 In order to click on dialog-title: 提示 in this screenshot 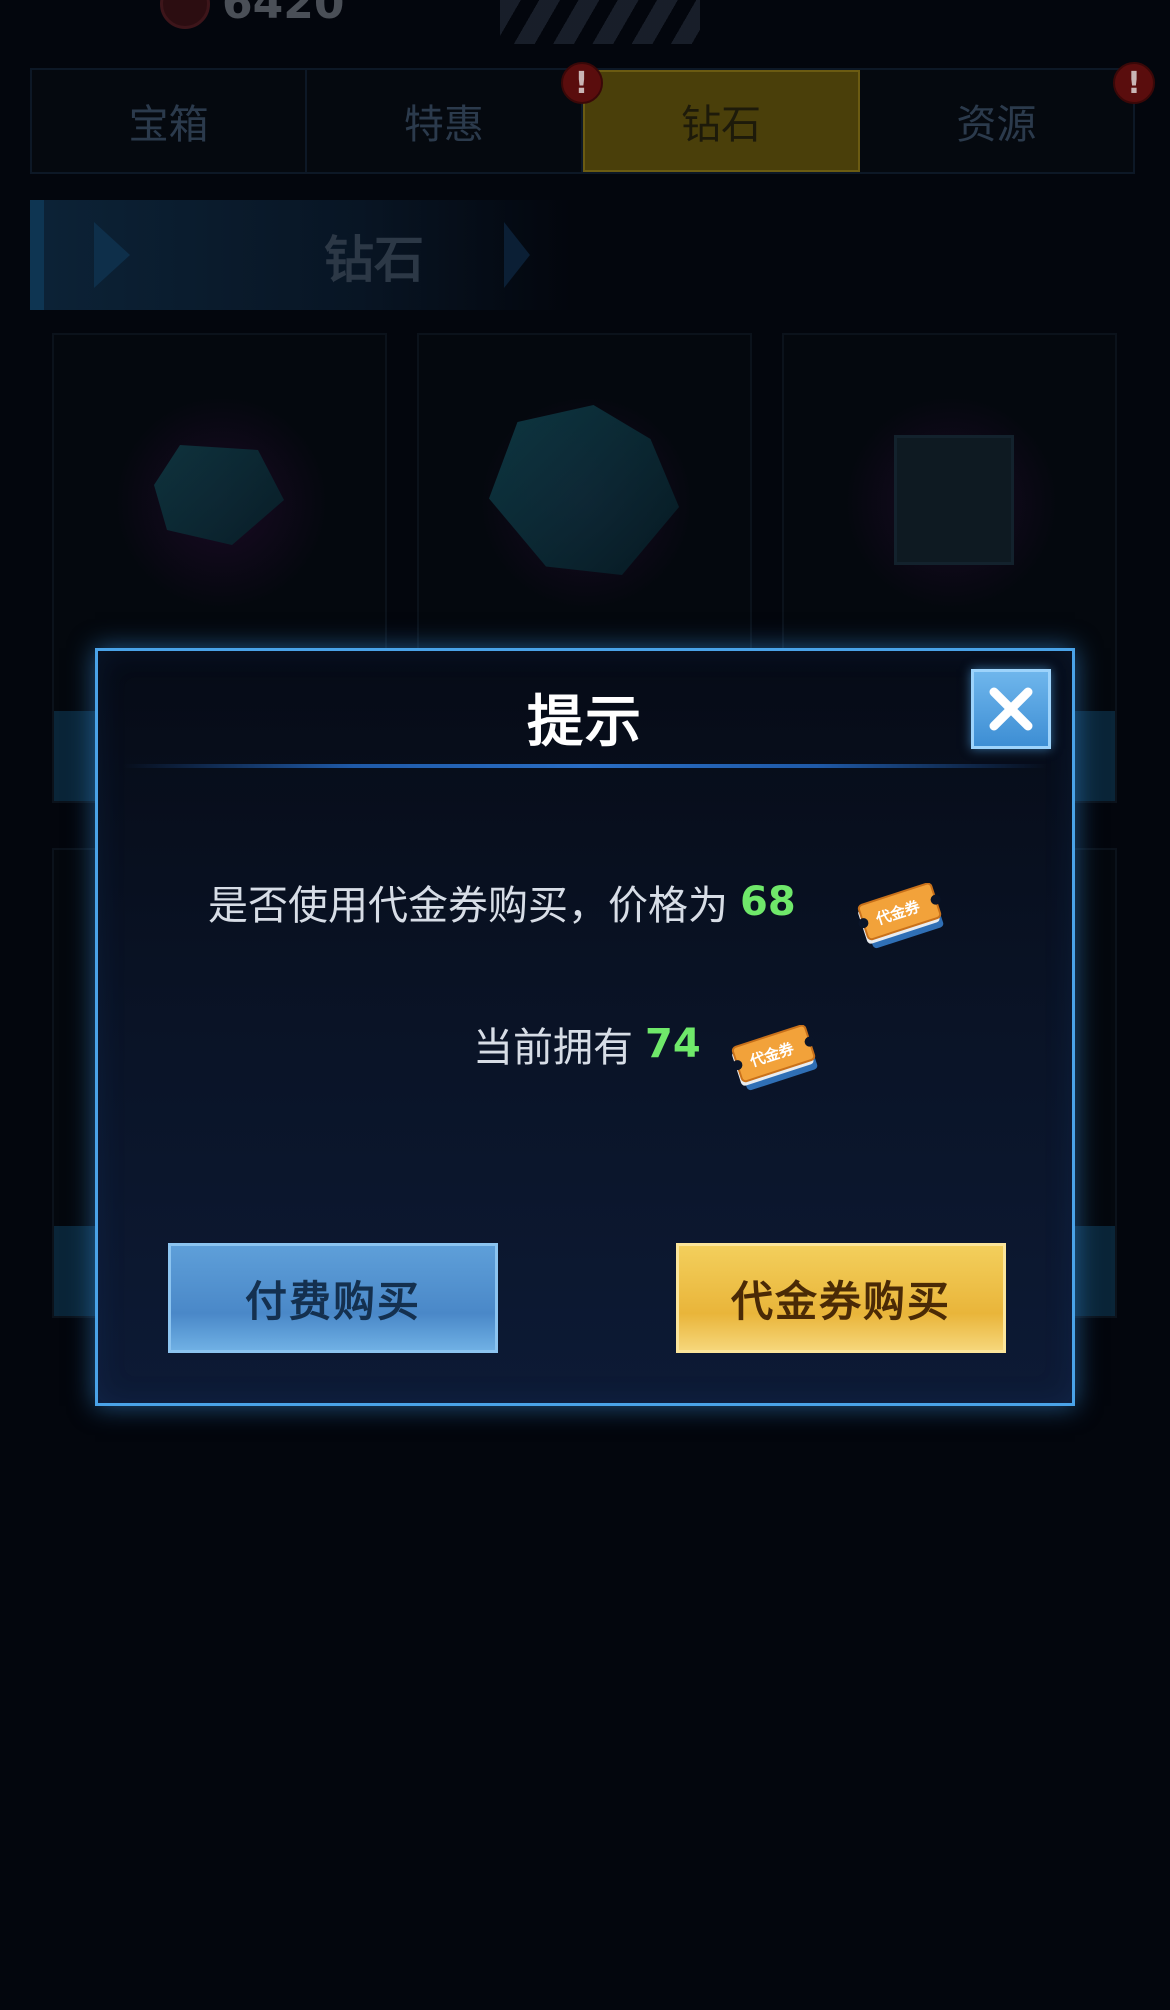, I will do `click(585, 722)`.